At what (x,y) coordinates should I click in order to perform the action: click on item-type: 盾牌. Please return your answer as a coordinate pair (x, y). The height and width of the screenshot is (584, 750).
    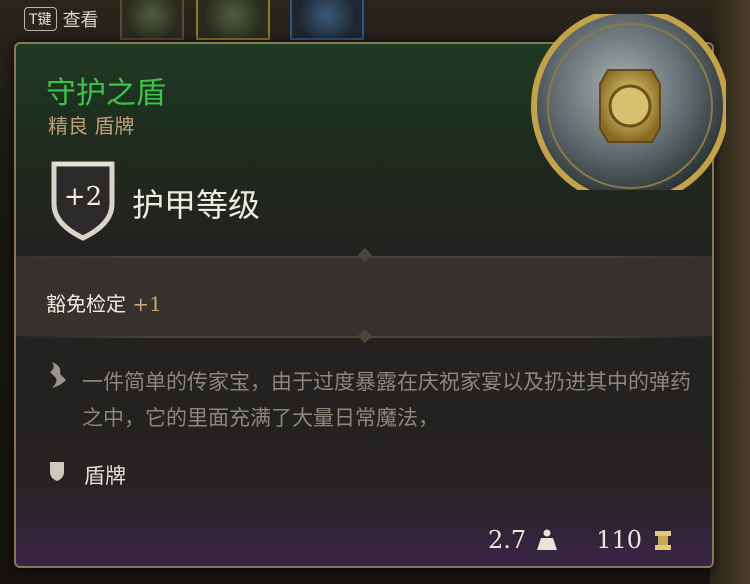
    Looking at the image, I should click on (105, 476).